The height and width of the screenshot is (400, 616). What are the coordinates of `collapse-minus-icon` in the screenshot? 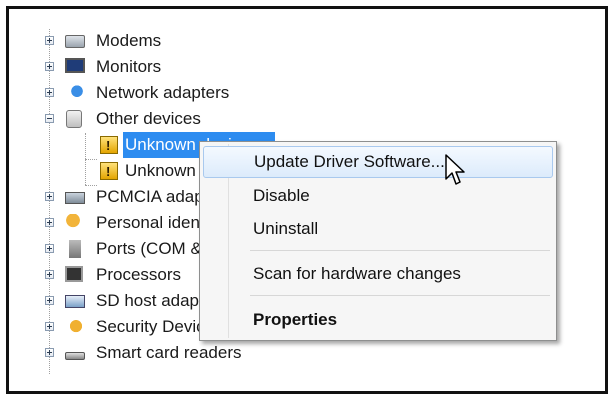 It's located at (49, 118).